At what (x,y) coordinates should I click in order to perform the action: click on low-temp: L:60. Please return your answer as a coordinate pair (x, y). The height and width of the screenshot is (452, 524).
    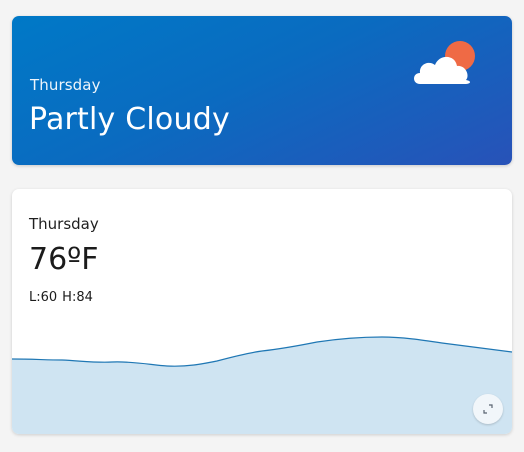
    Looking at the image, I should click on (43, 297).